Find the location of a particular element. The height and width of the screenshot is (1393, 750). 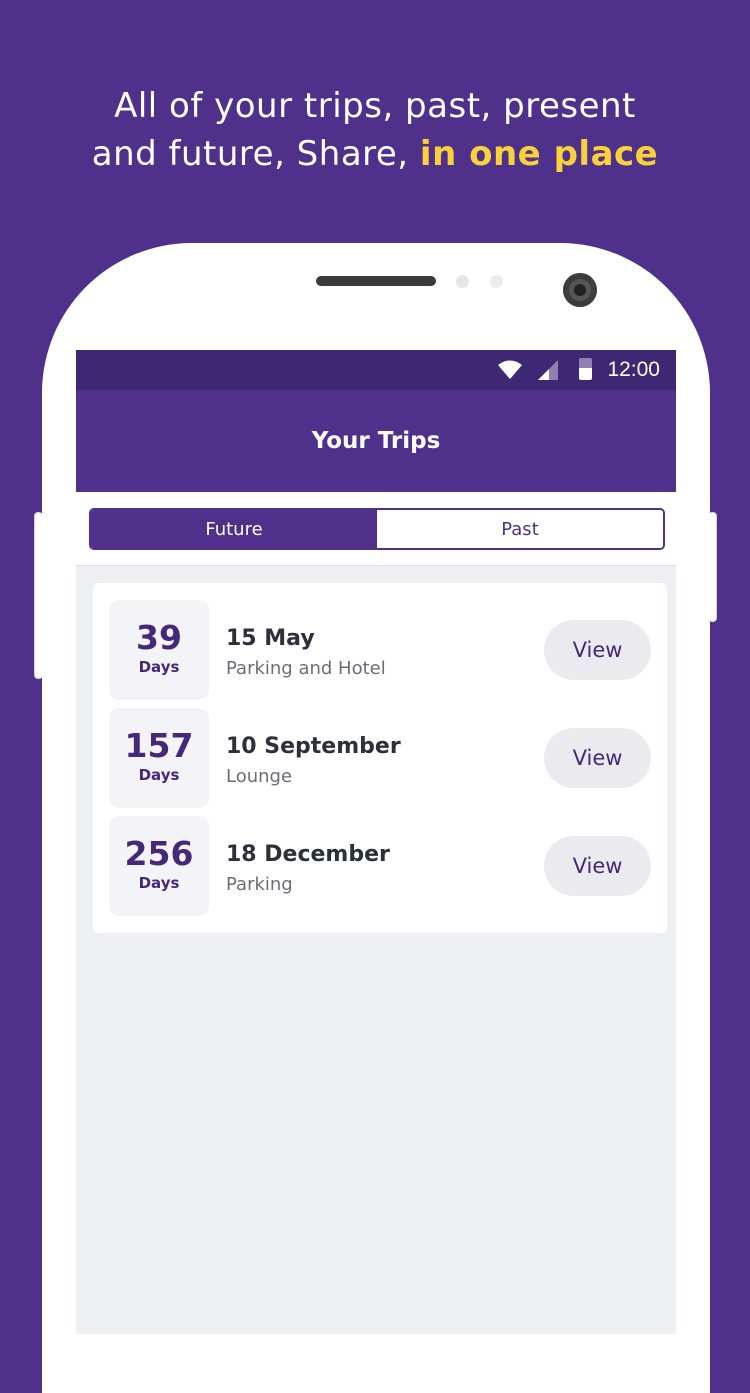

app-bar: Your Trips is located at coordinates (376, 441).